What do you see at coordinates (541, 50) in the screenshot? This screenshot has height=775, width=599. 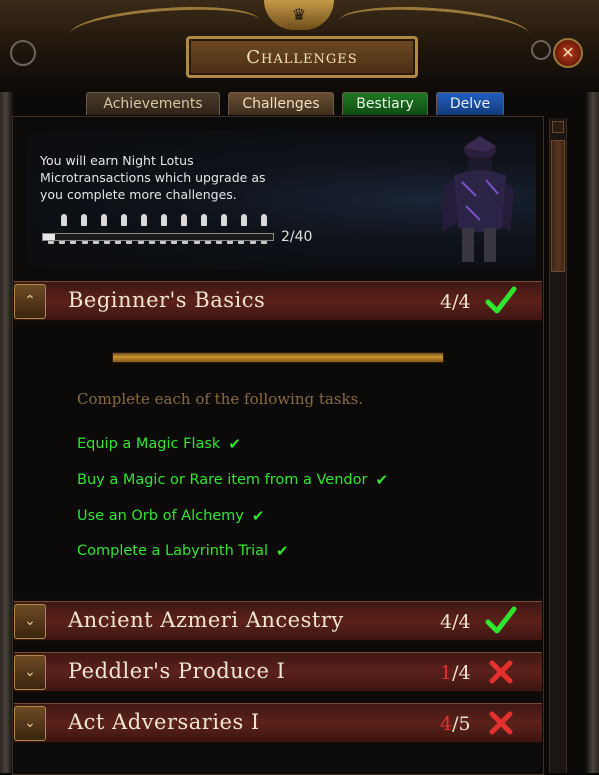 I see `ornament-ring-right` at bounding box center [541, 50].